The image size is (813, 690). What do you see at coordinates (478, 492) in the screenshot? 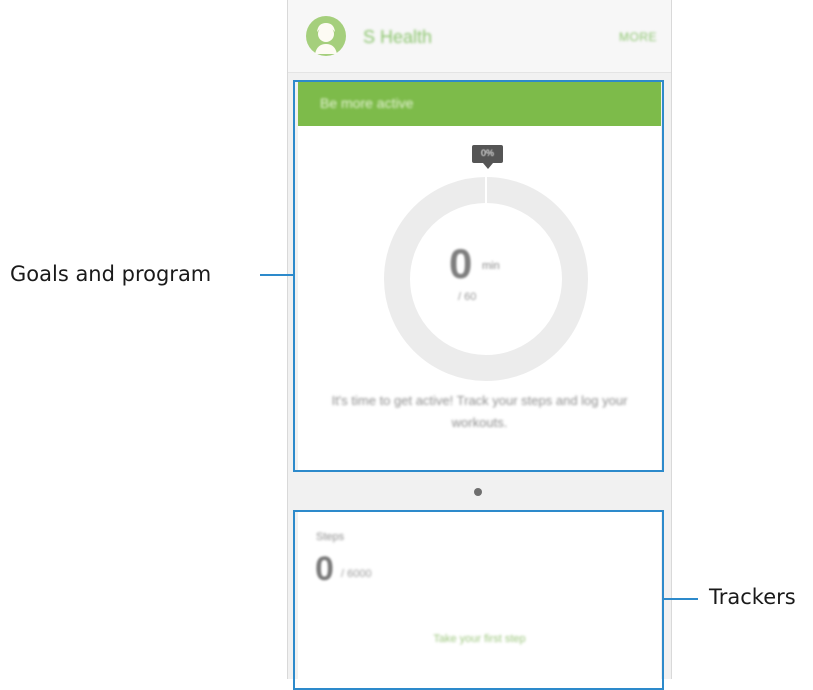
I see `page-indicator-dot` at bounding box center [478, 492].